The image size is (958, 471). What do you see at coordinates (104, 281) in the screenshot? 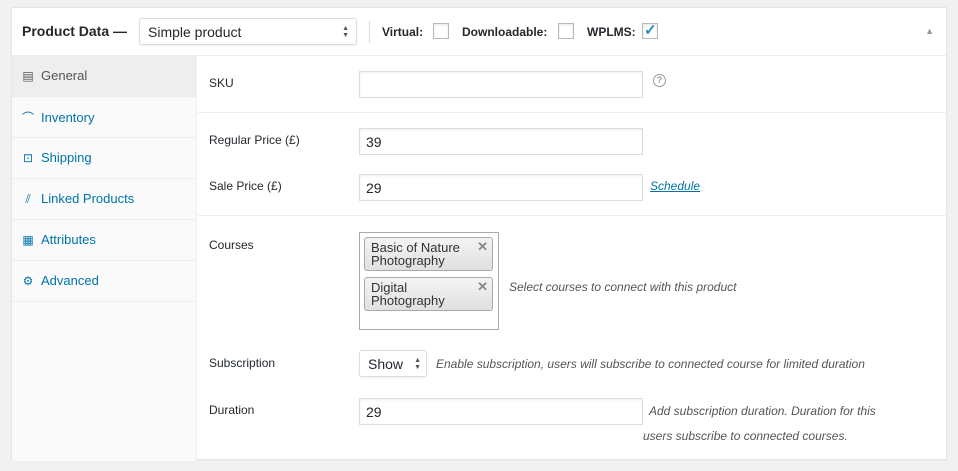
I see `tab-advanced: ⚙ Advanced` at bounding box center [104, 281].